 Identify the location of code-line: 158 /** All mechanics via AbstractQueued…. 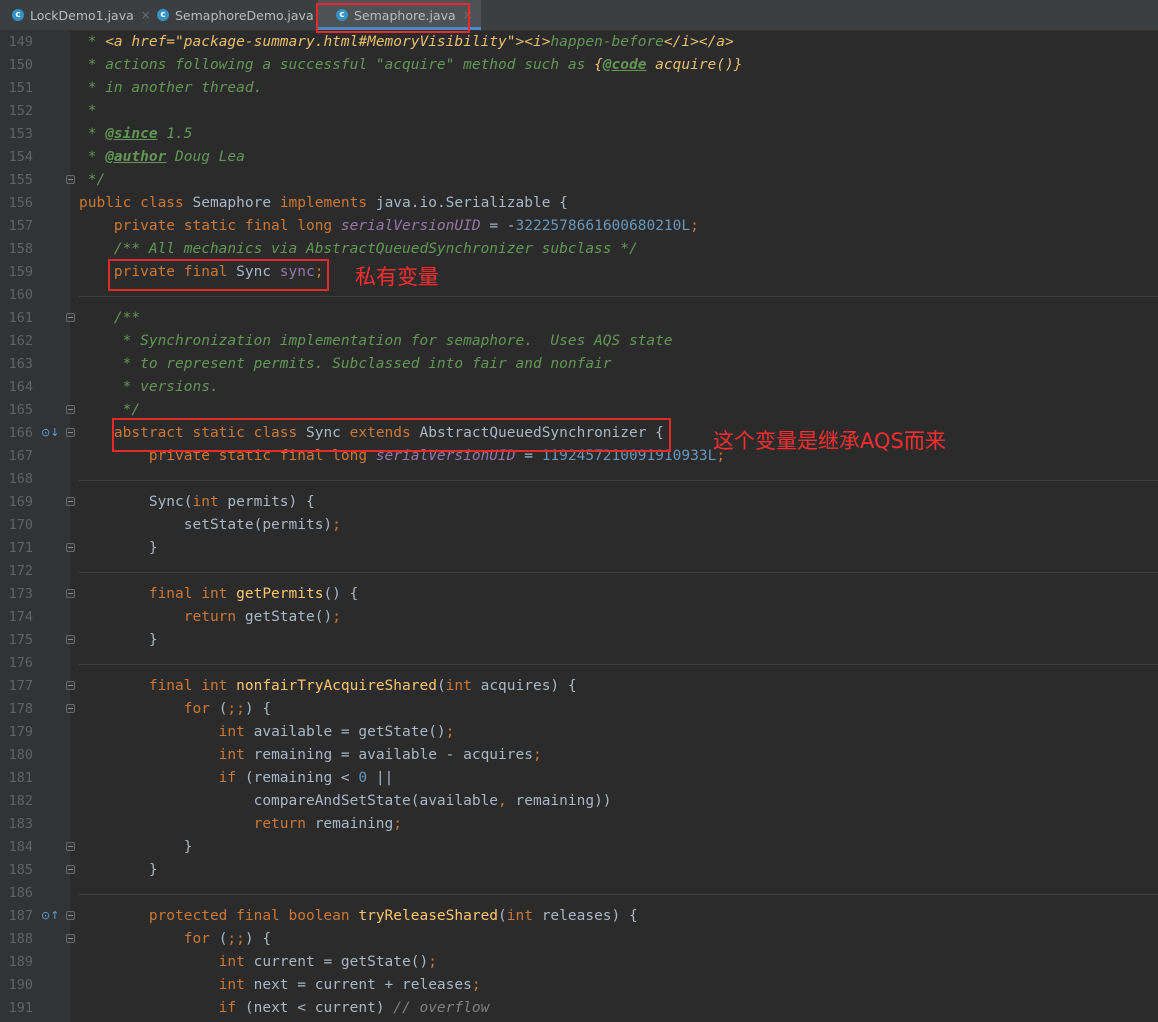
(579, 249).